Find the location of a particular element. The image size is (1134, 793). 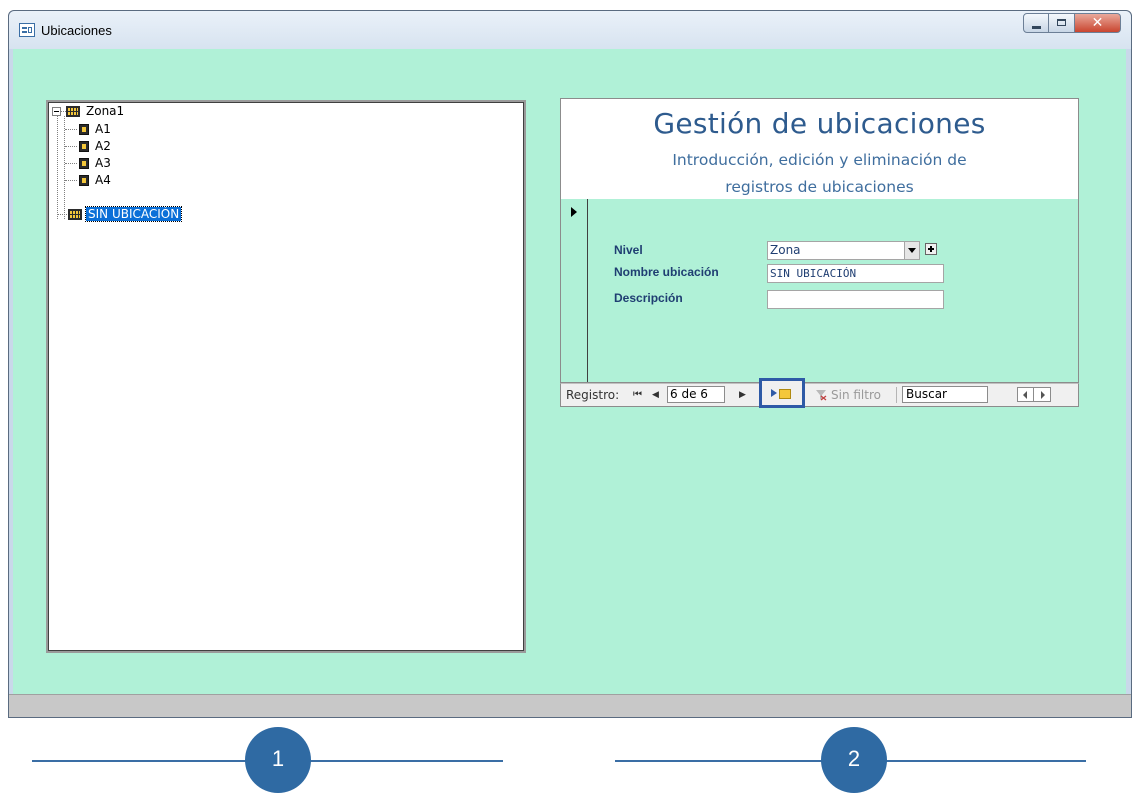

nivel-label: Nivel is located at coordinates (628, 250).